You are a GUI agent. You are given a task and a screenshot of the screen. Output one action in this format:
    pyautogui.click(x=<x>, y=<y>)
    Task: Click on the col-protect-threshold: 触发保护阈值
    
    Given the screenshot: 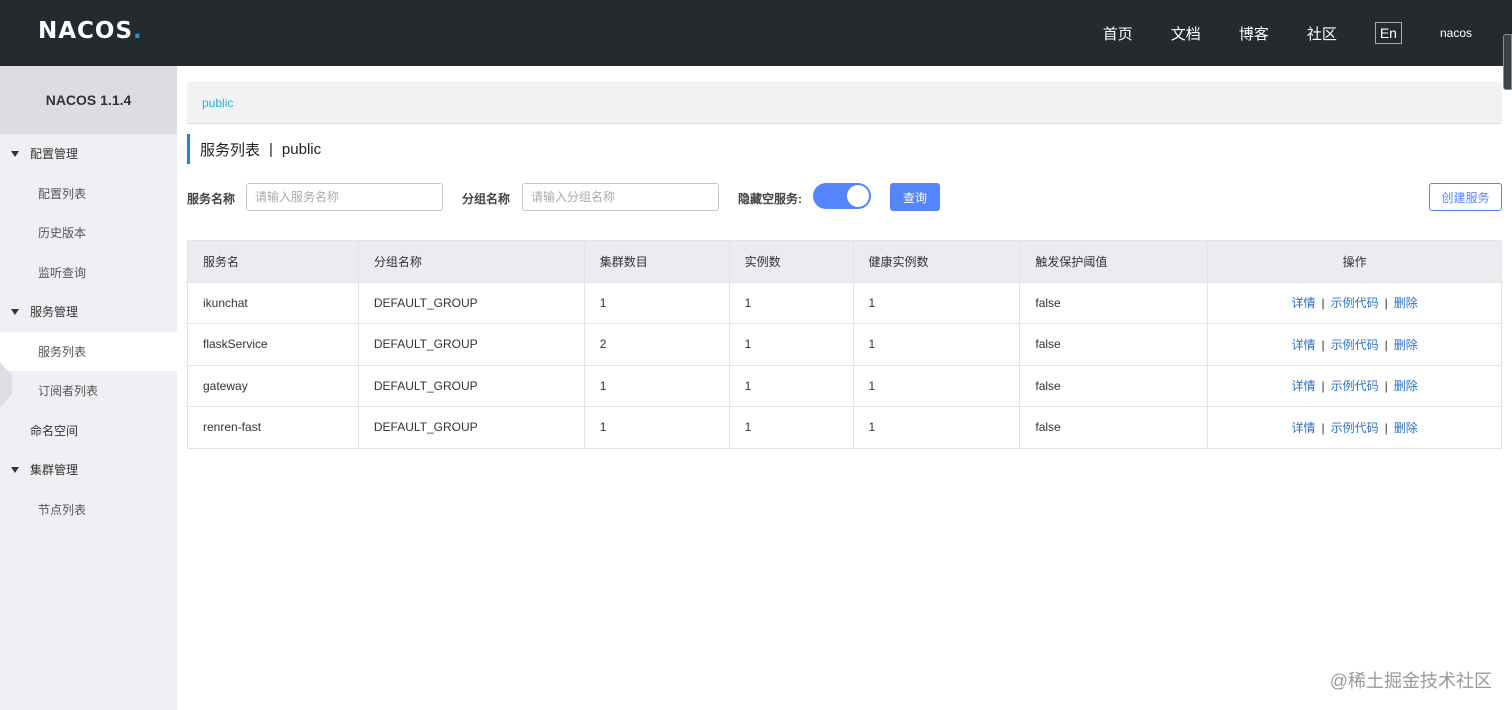 What is the action you would take?
    pyautogui.click(x=1114, y=261)
    